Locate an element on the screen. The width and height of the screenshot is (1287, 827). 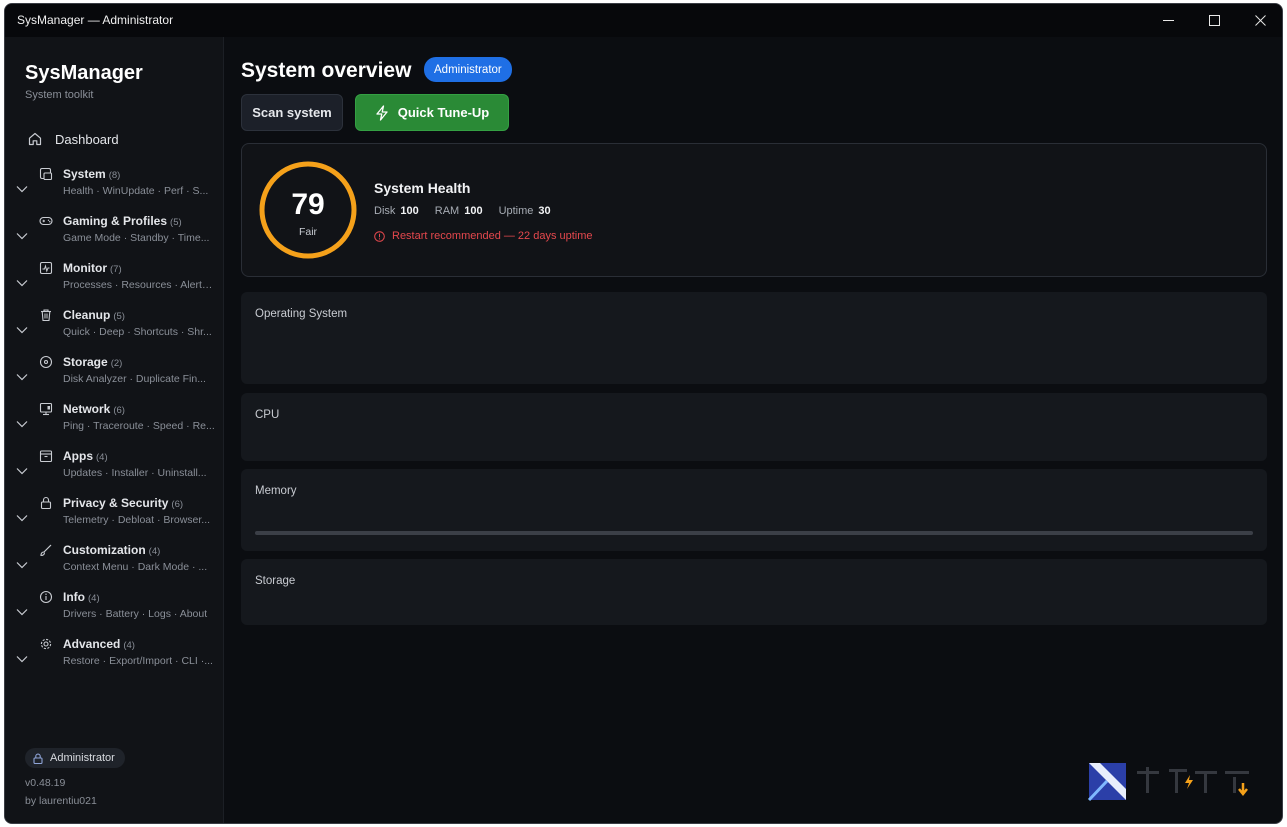
memory-section-title: Memory is located at coordinates (276, 491).